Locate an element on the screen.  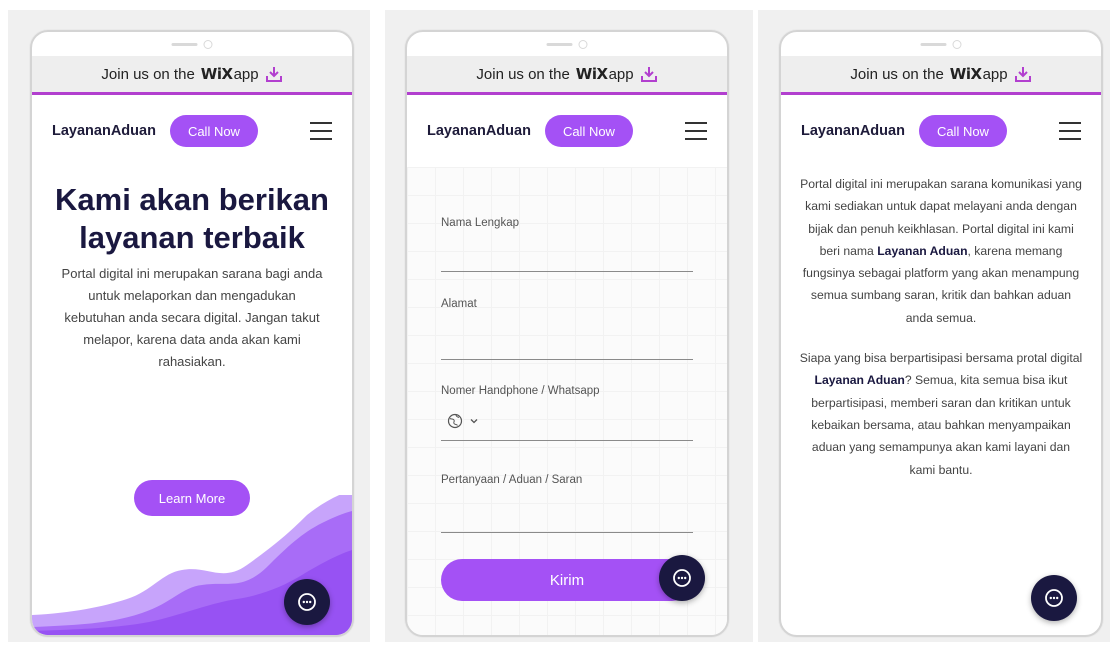
message-field: Pertanyaan / Aduan / Saran is located at coordinates (567, 502).